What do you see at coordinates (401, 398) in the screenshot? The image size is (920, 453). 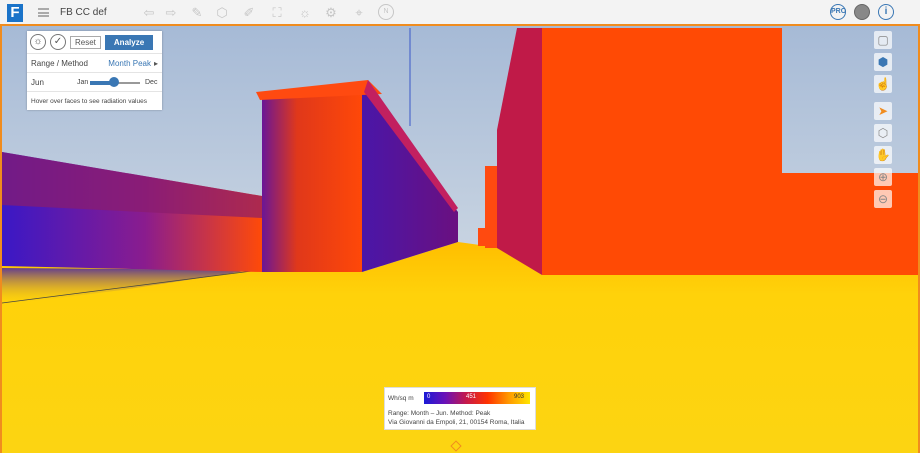 I see `legend-unit: Wh/sq m` at bounding box center [401, 398].